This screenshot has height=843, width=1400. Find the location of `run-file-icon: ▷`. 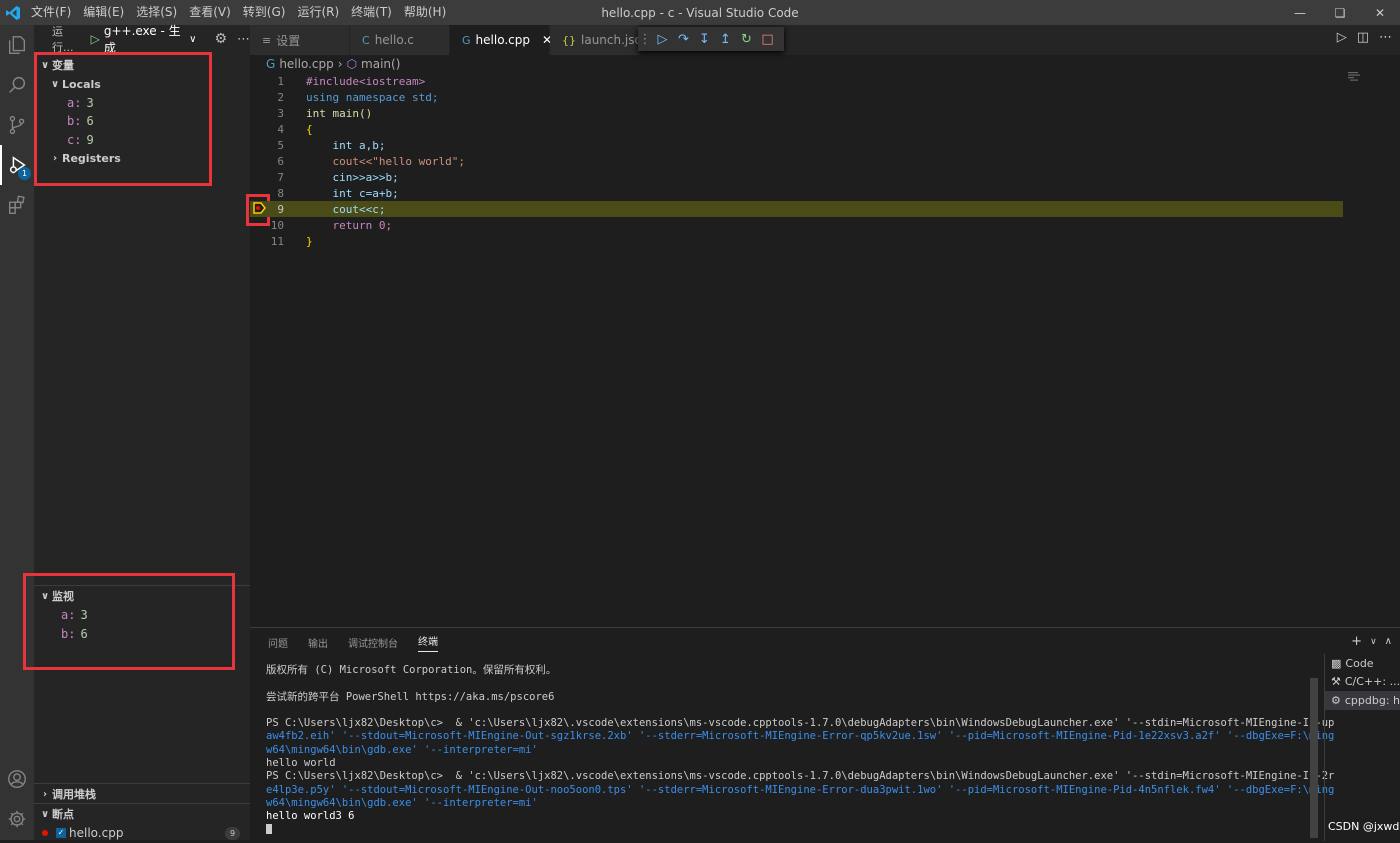

run-file-icon: ▷ is located at coordinates (1342, 37).